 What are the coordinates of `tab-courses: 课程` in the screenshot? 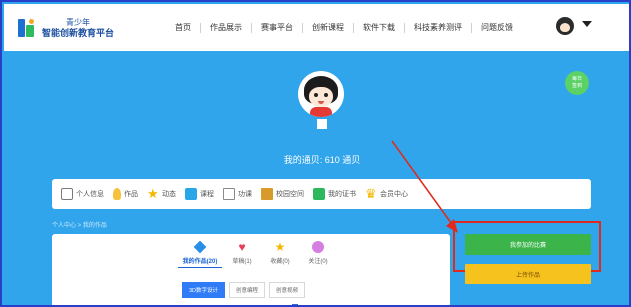 It's located at (199, 194).